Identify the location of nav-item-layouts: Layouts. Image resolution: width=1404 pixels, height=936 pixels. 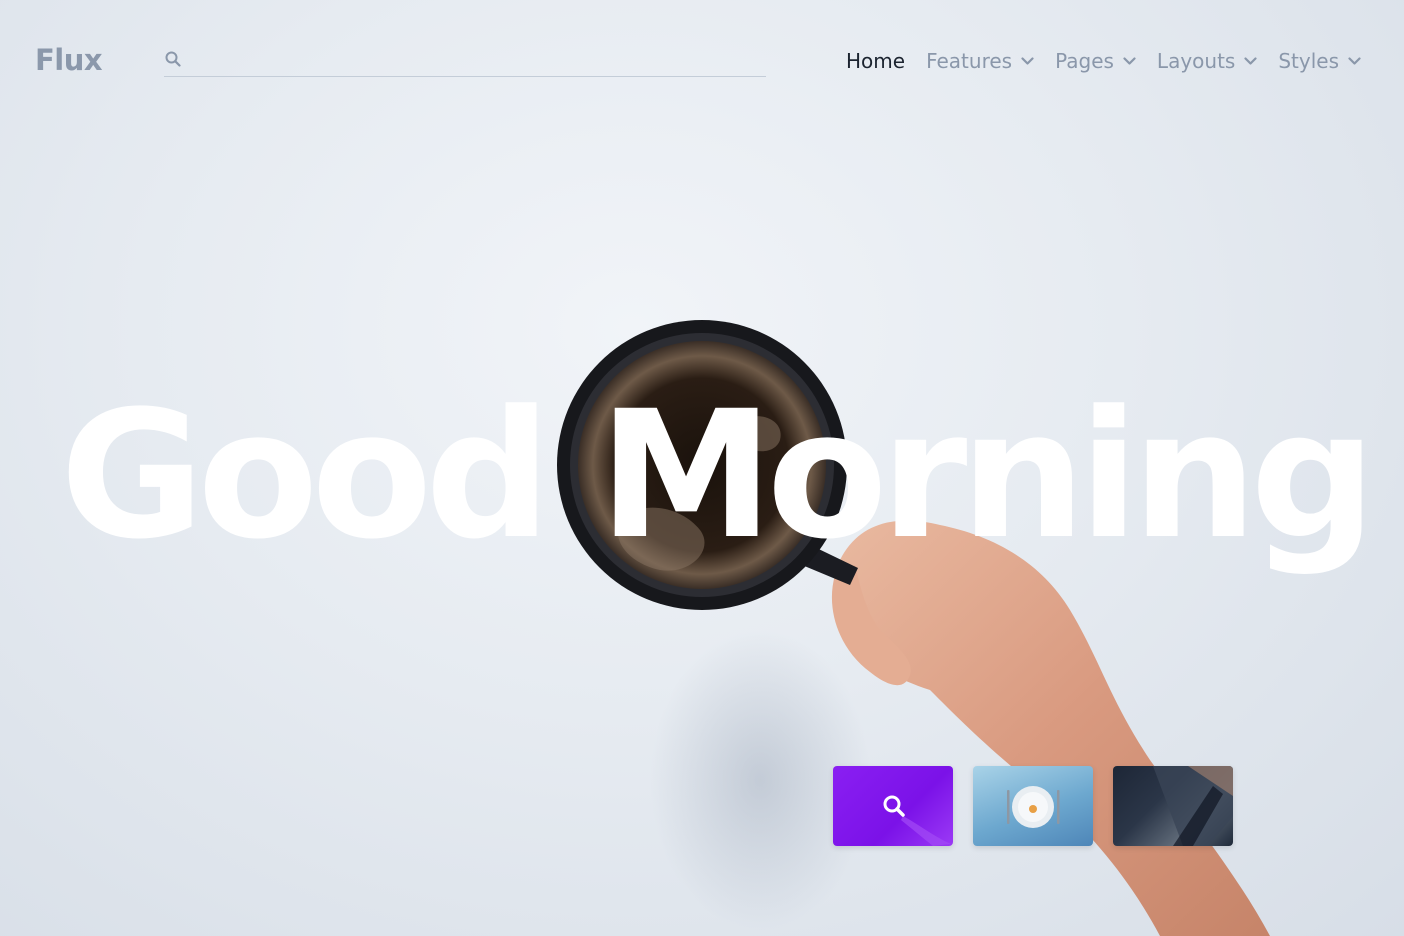
(1207, 61).